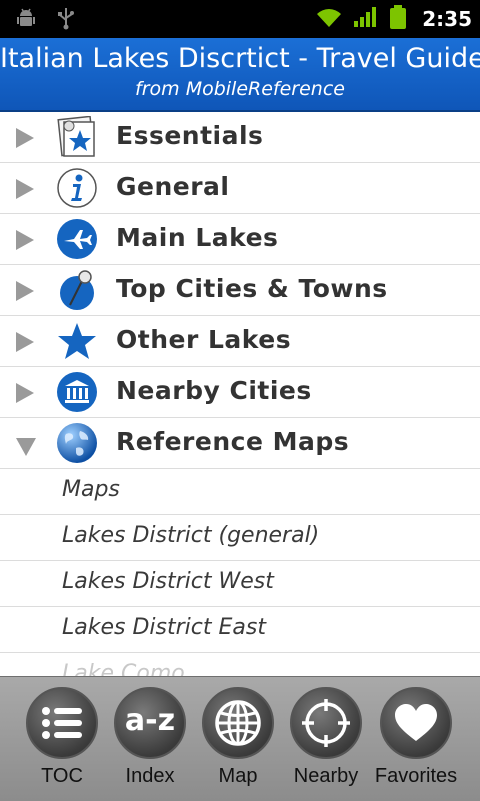 Image resolution: width=480 pixels, height=801 pixels. What do you see at coordinates (77, 341) in the screenshot?
I see `star-icon` at bounding box center [77, 341].